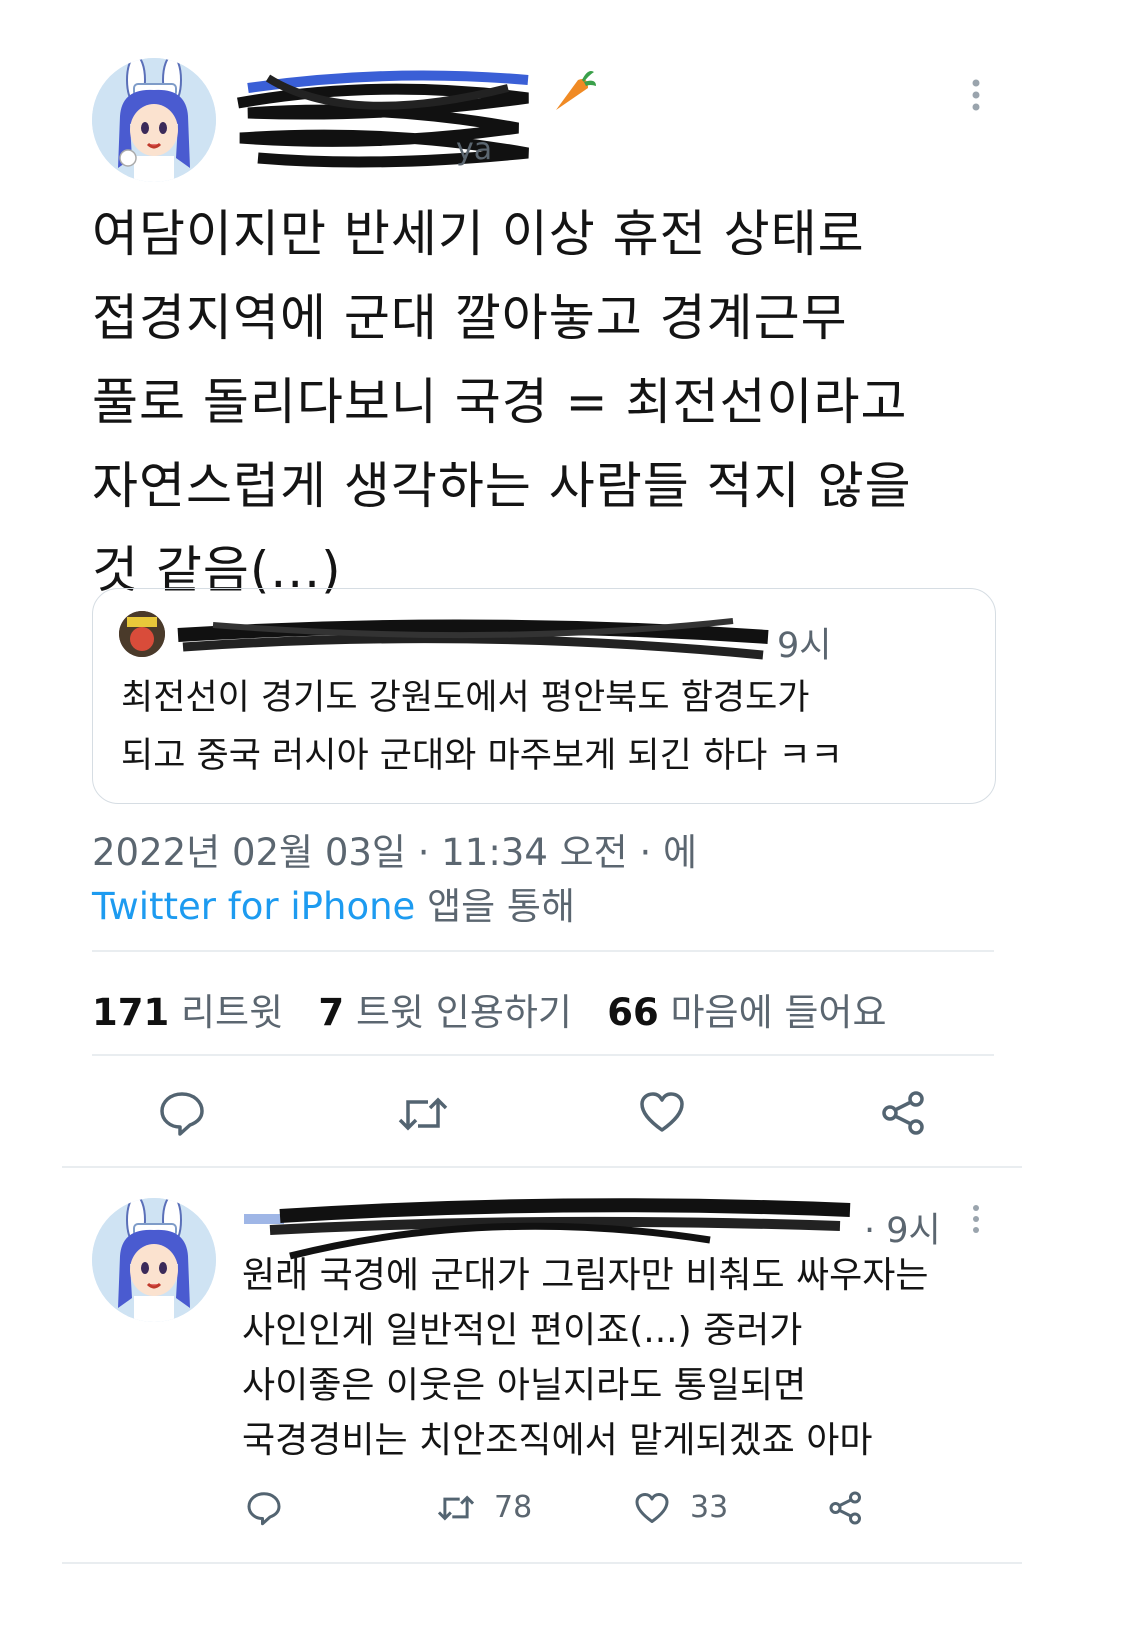  I want to click on tweet-line: 접경지역에 군대 깔아놓고 경계근무, so click(470, 318).